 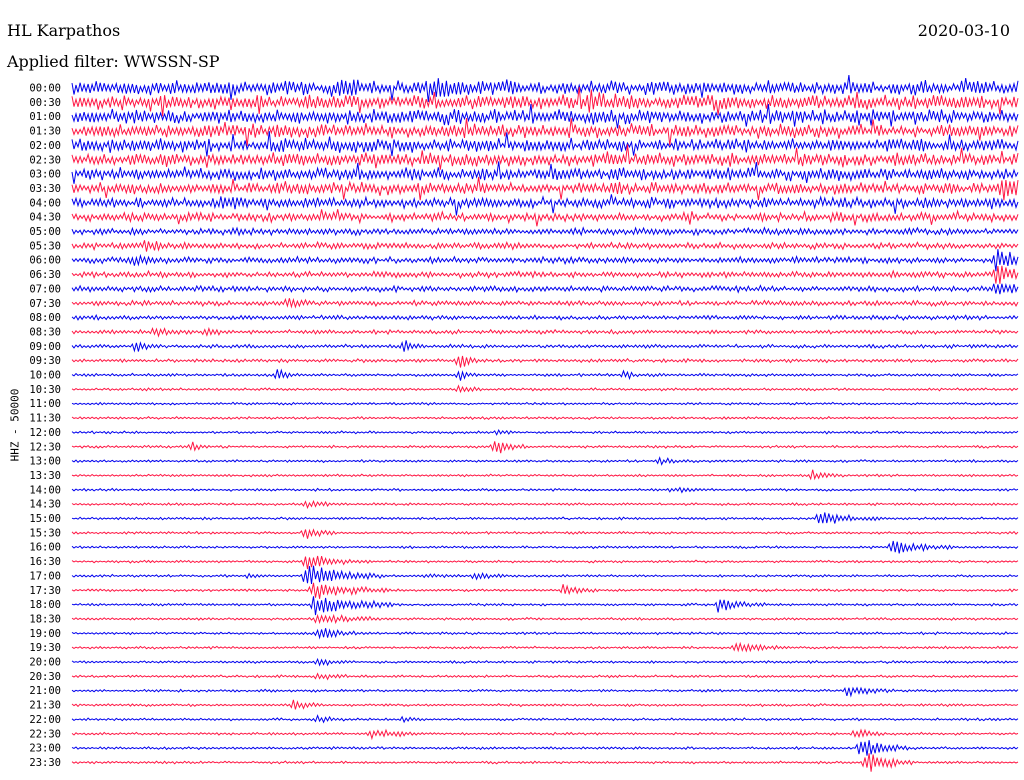 What do you see at coordinates (45, 390) in the screenshot?
I see `time-tick-label: 10:30` at bounding box center [45, 390].